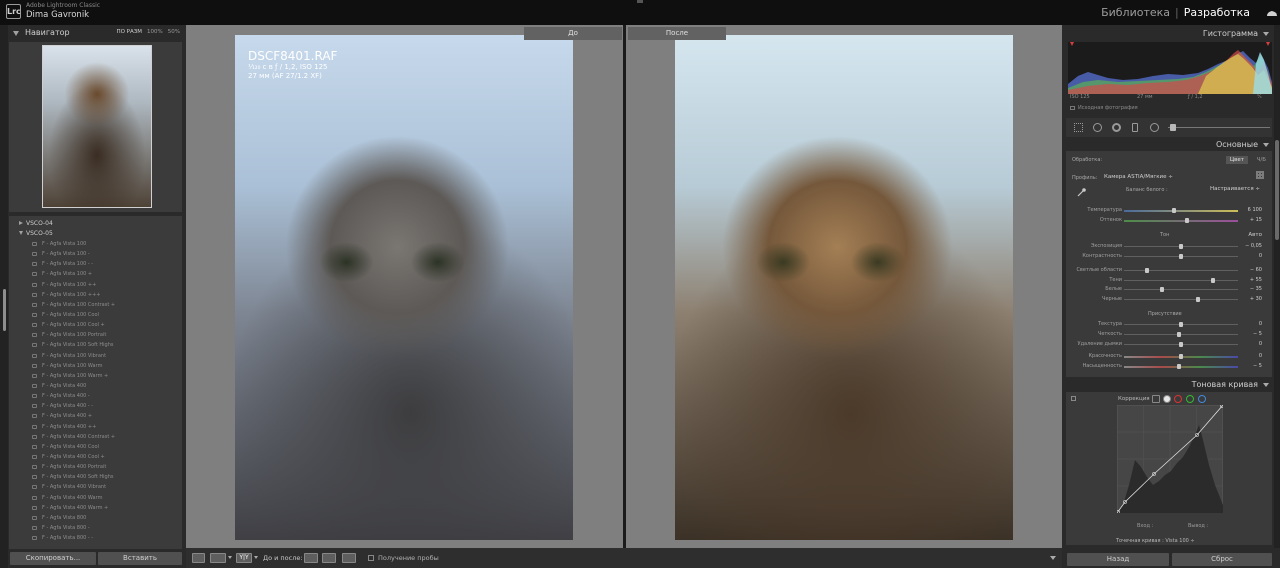  What do you see at coordinates (95, 416) in the screenshot?
I see `preset-item: F - Agfa Vista 400 +` at bounding box center [95, 416].